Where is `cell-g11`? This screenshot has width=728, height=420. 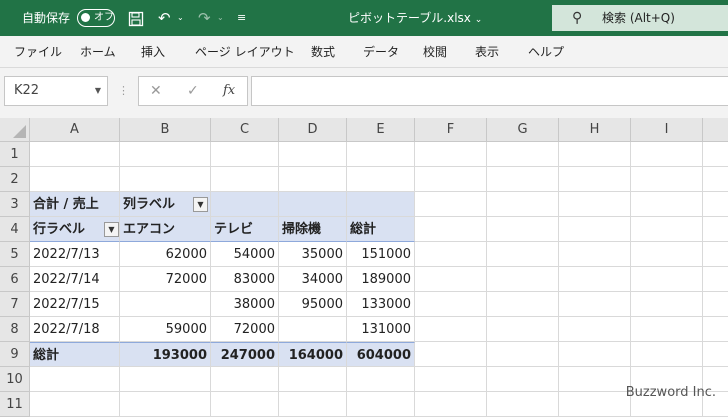
cell-g11 is located at coordinates (523, 404).